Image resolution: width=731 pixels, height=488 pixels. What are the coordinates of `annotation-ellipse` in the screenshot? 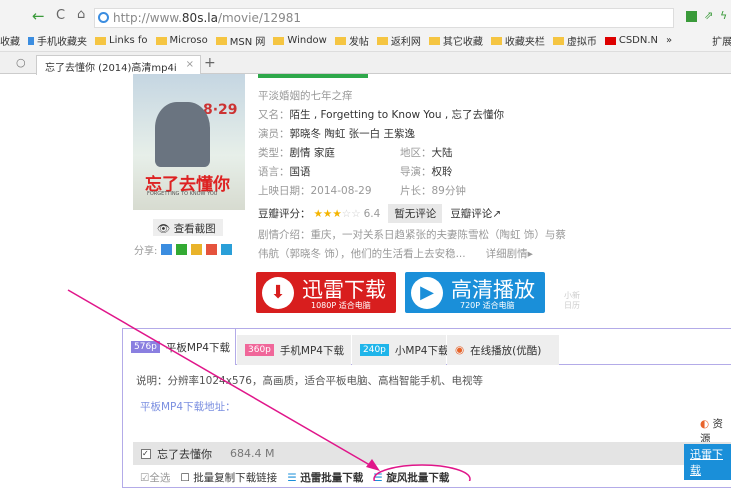 It's located at (422, 472).